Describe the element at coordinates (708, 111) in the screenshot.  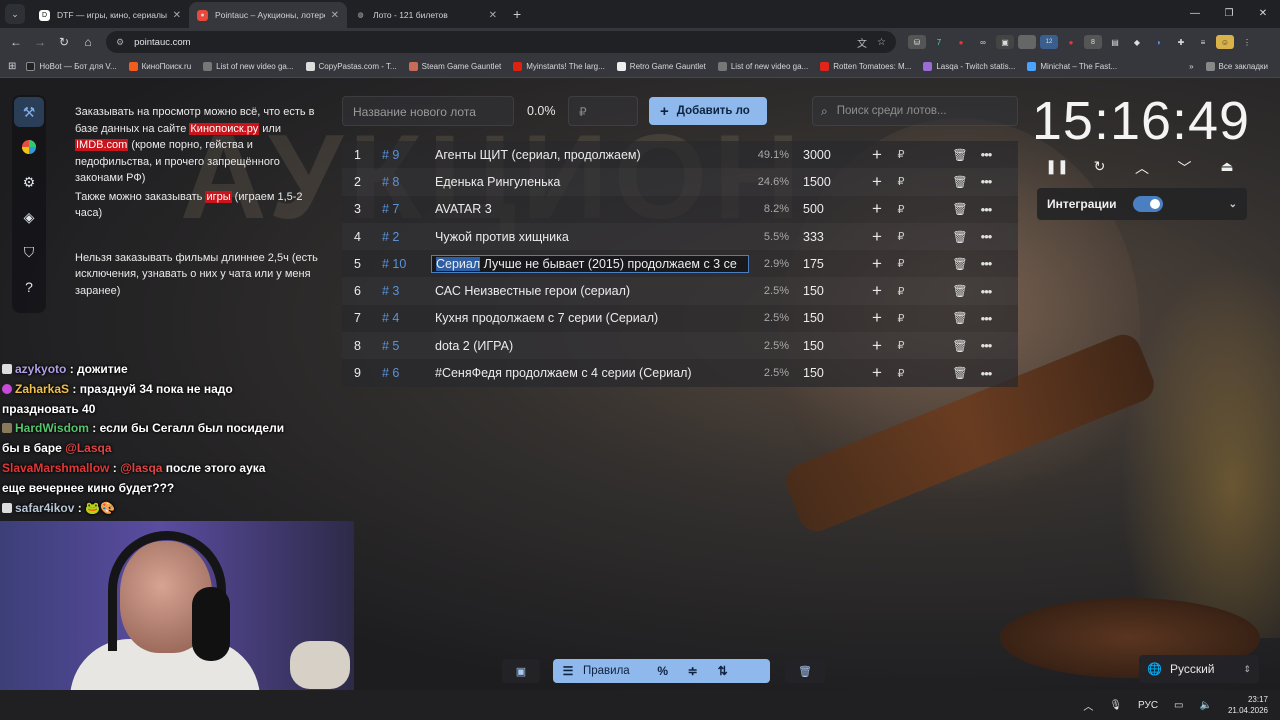
I see `add-lot-button: + Добавить ло` at that location.